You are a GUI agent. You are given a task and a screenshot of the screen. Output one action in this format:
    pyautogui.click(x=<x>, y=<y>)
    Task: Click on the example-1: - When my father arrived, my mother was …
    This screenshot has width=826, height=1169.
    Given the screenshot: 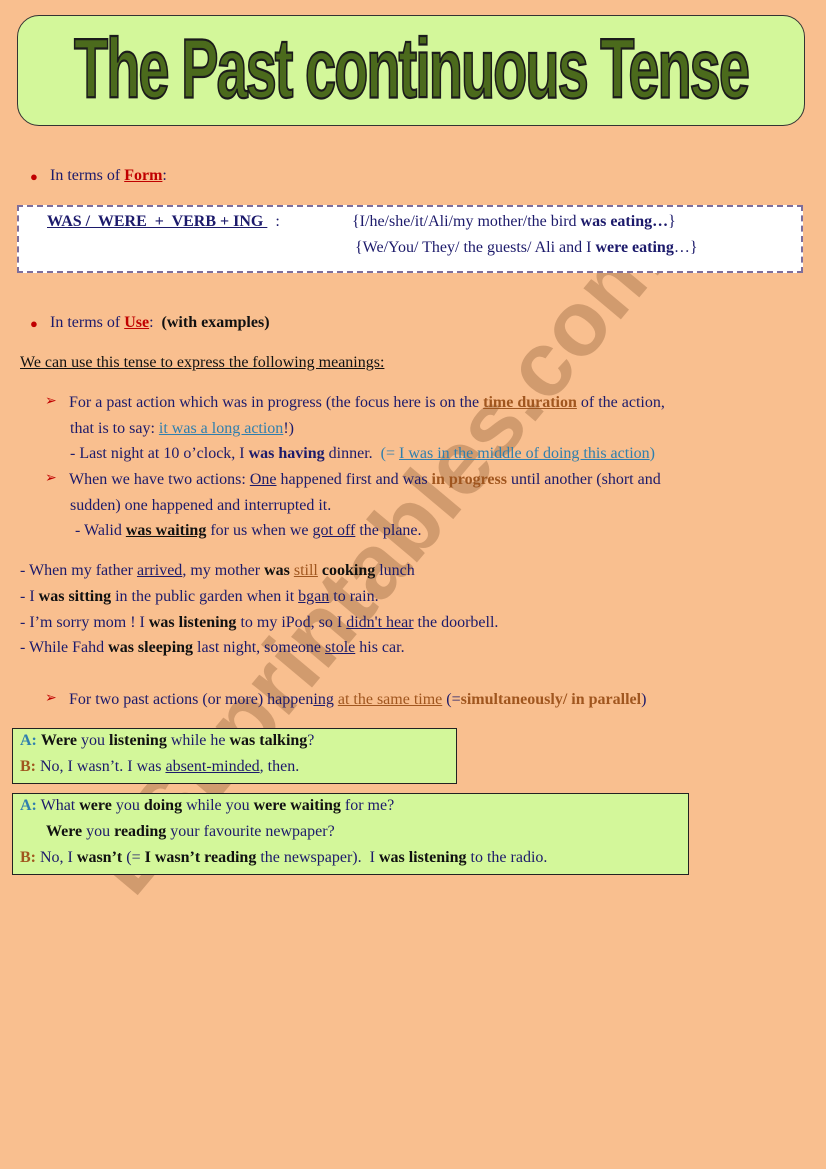 What is the action you would take?
    pyautogui.click(x=217, y=571)
    